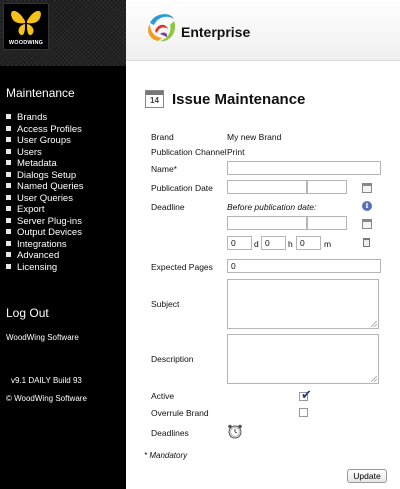 The width and height of the screenshot is (400, 489). Describe the element at coordinates (256, 244) in the screenshot. I see `days-unit: d` at that location.